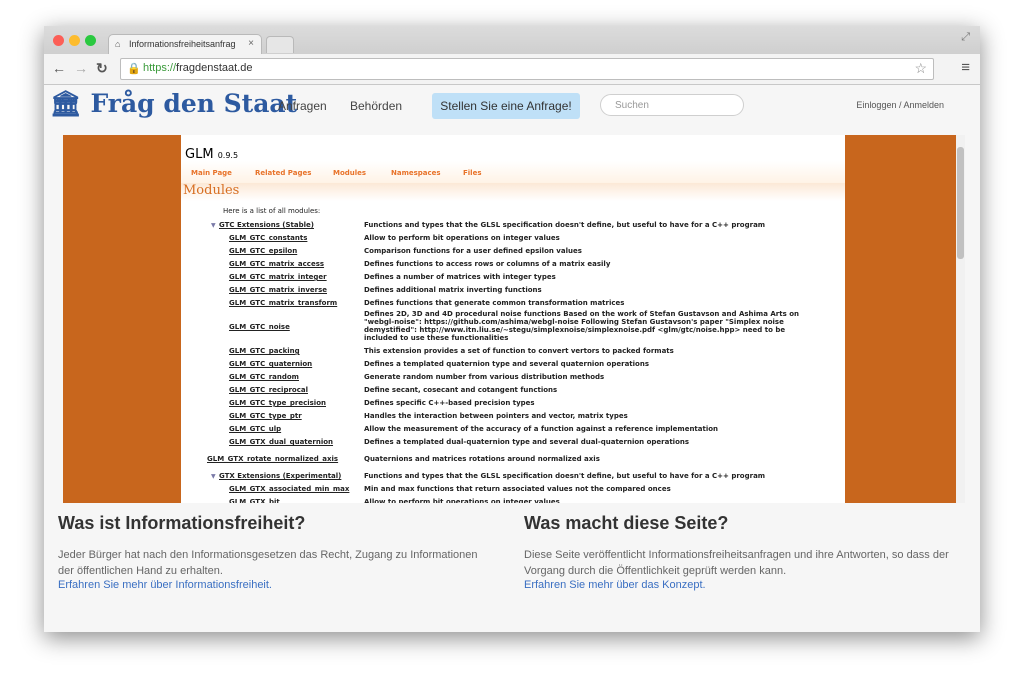 The image size is (1024, 694). I want to click on browser-toolbar: ← → ↻ 🔒 https://fragdenstaat.de ☆ ≡, so click(512, 69).